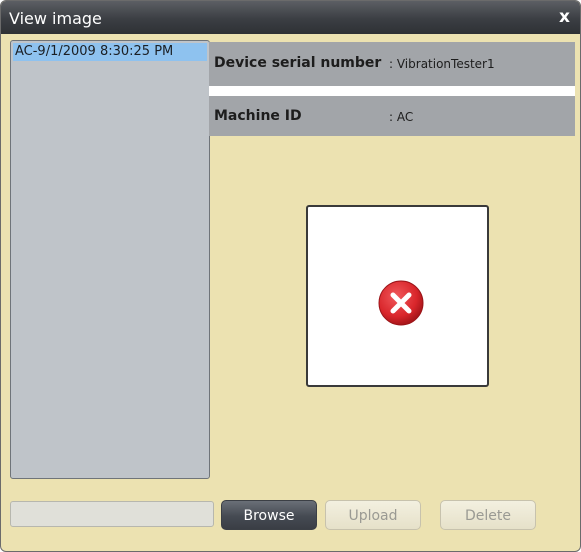 The height and width of the screenshot is (552, 581). I want to click on close-button: x, so click(564, 17).